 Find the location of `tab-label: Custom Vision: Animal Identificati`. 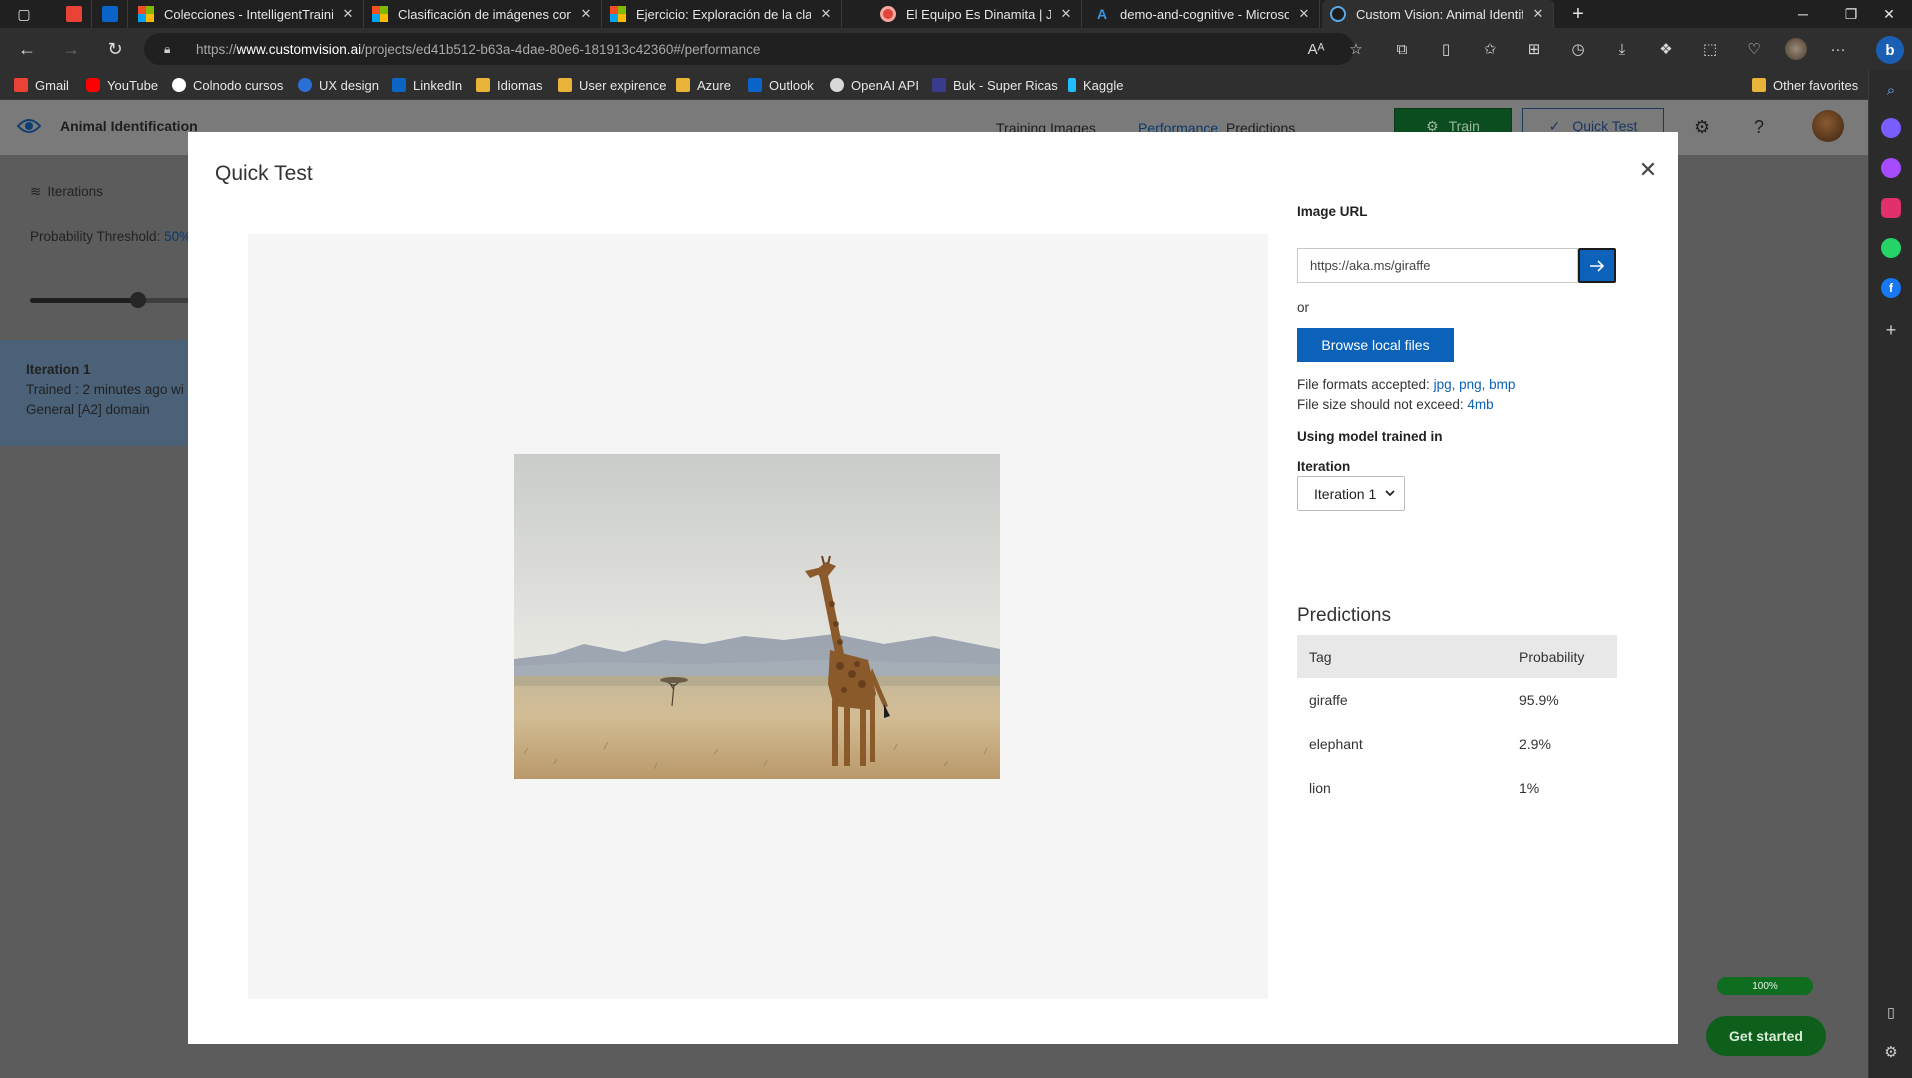

tab-label: Custom Vision: Animal Identificati is located at coordinates (1439, 14).